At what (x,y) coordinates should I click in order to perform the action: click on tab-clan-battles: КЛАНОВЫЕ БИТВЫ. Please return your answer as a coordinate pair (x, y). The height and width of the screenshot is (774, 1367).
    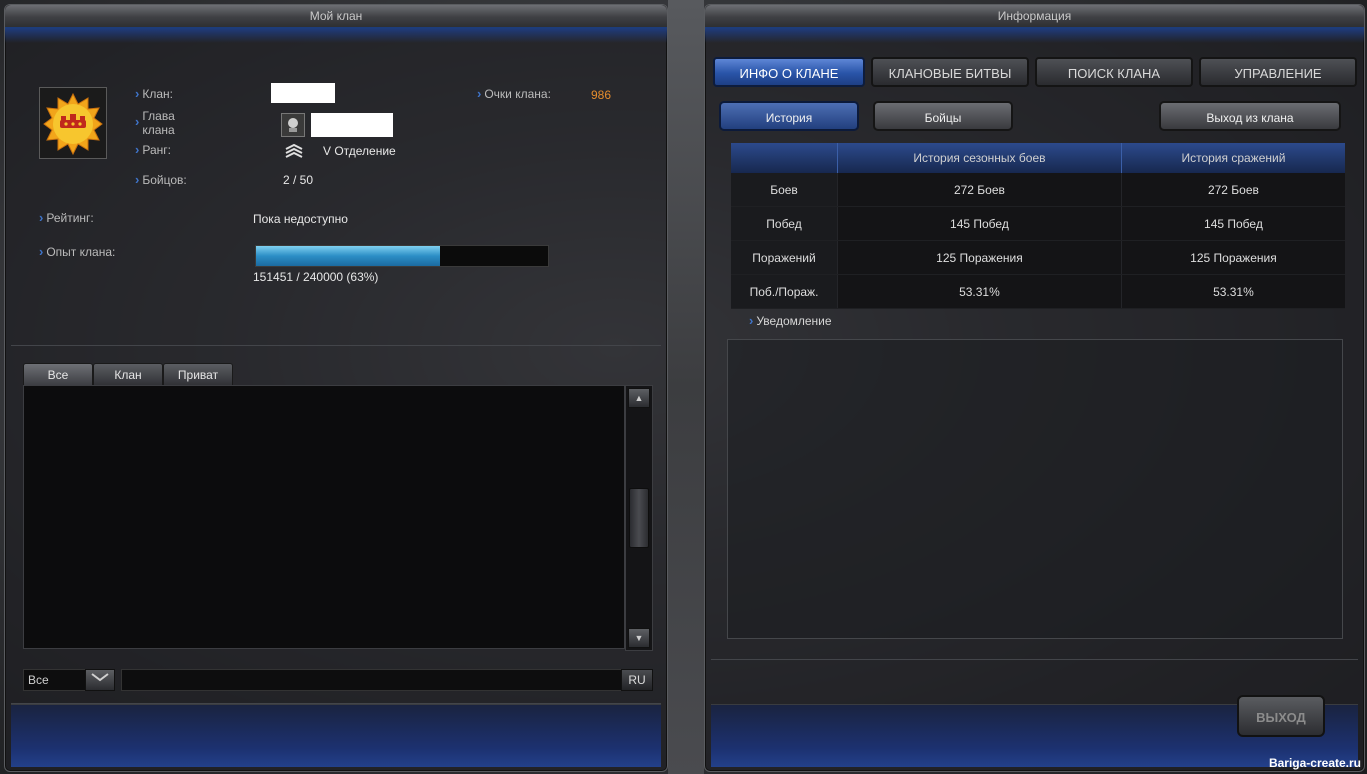
    Looking at the image, I should click on (950, 72).